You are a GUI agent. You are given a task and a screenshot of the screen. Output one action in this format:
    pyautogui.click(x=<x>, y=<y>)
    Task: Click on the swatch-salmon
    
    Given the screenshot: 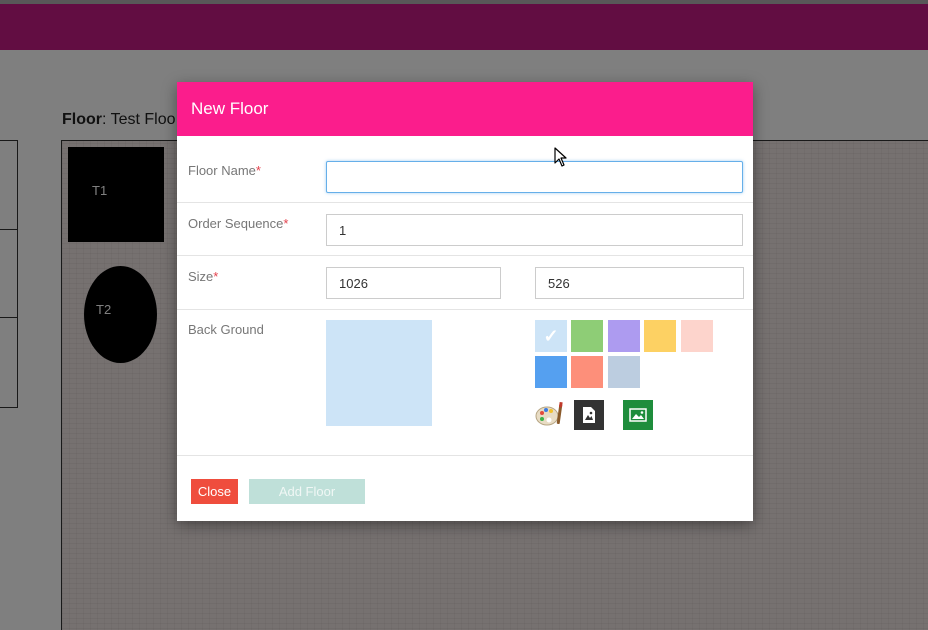 What is the action you would take?
    pyautogui.click(x=587, y=372)
    